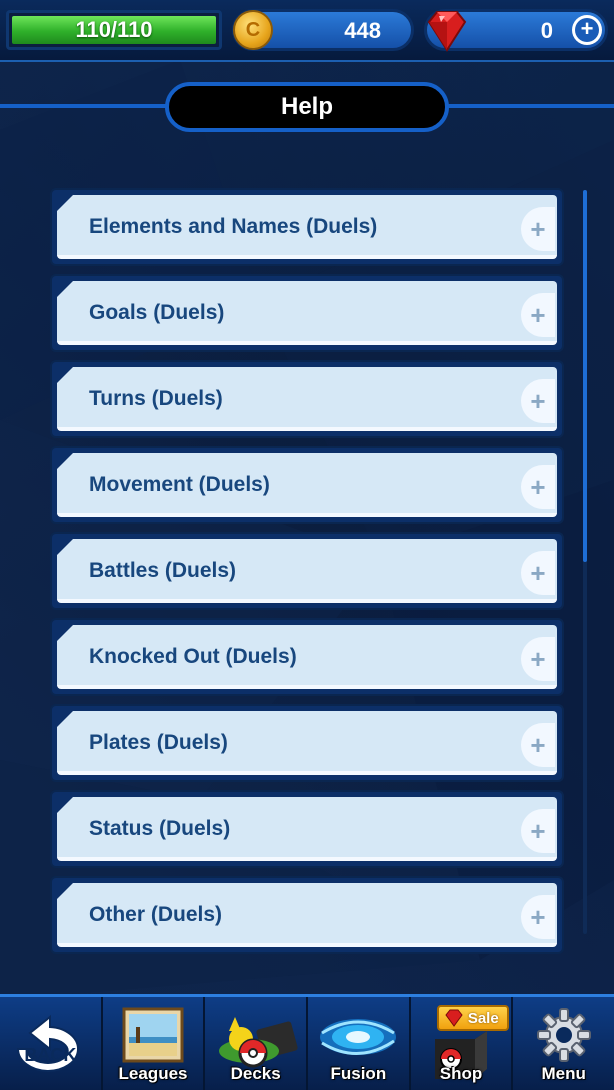  I want to click on help-item-label: Elements and Names (Duels), so click(233, 226).